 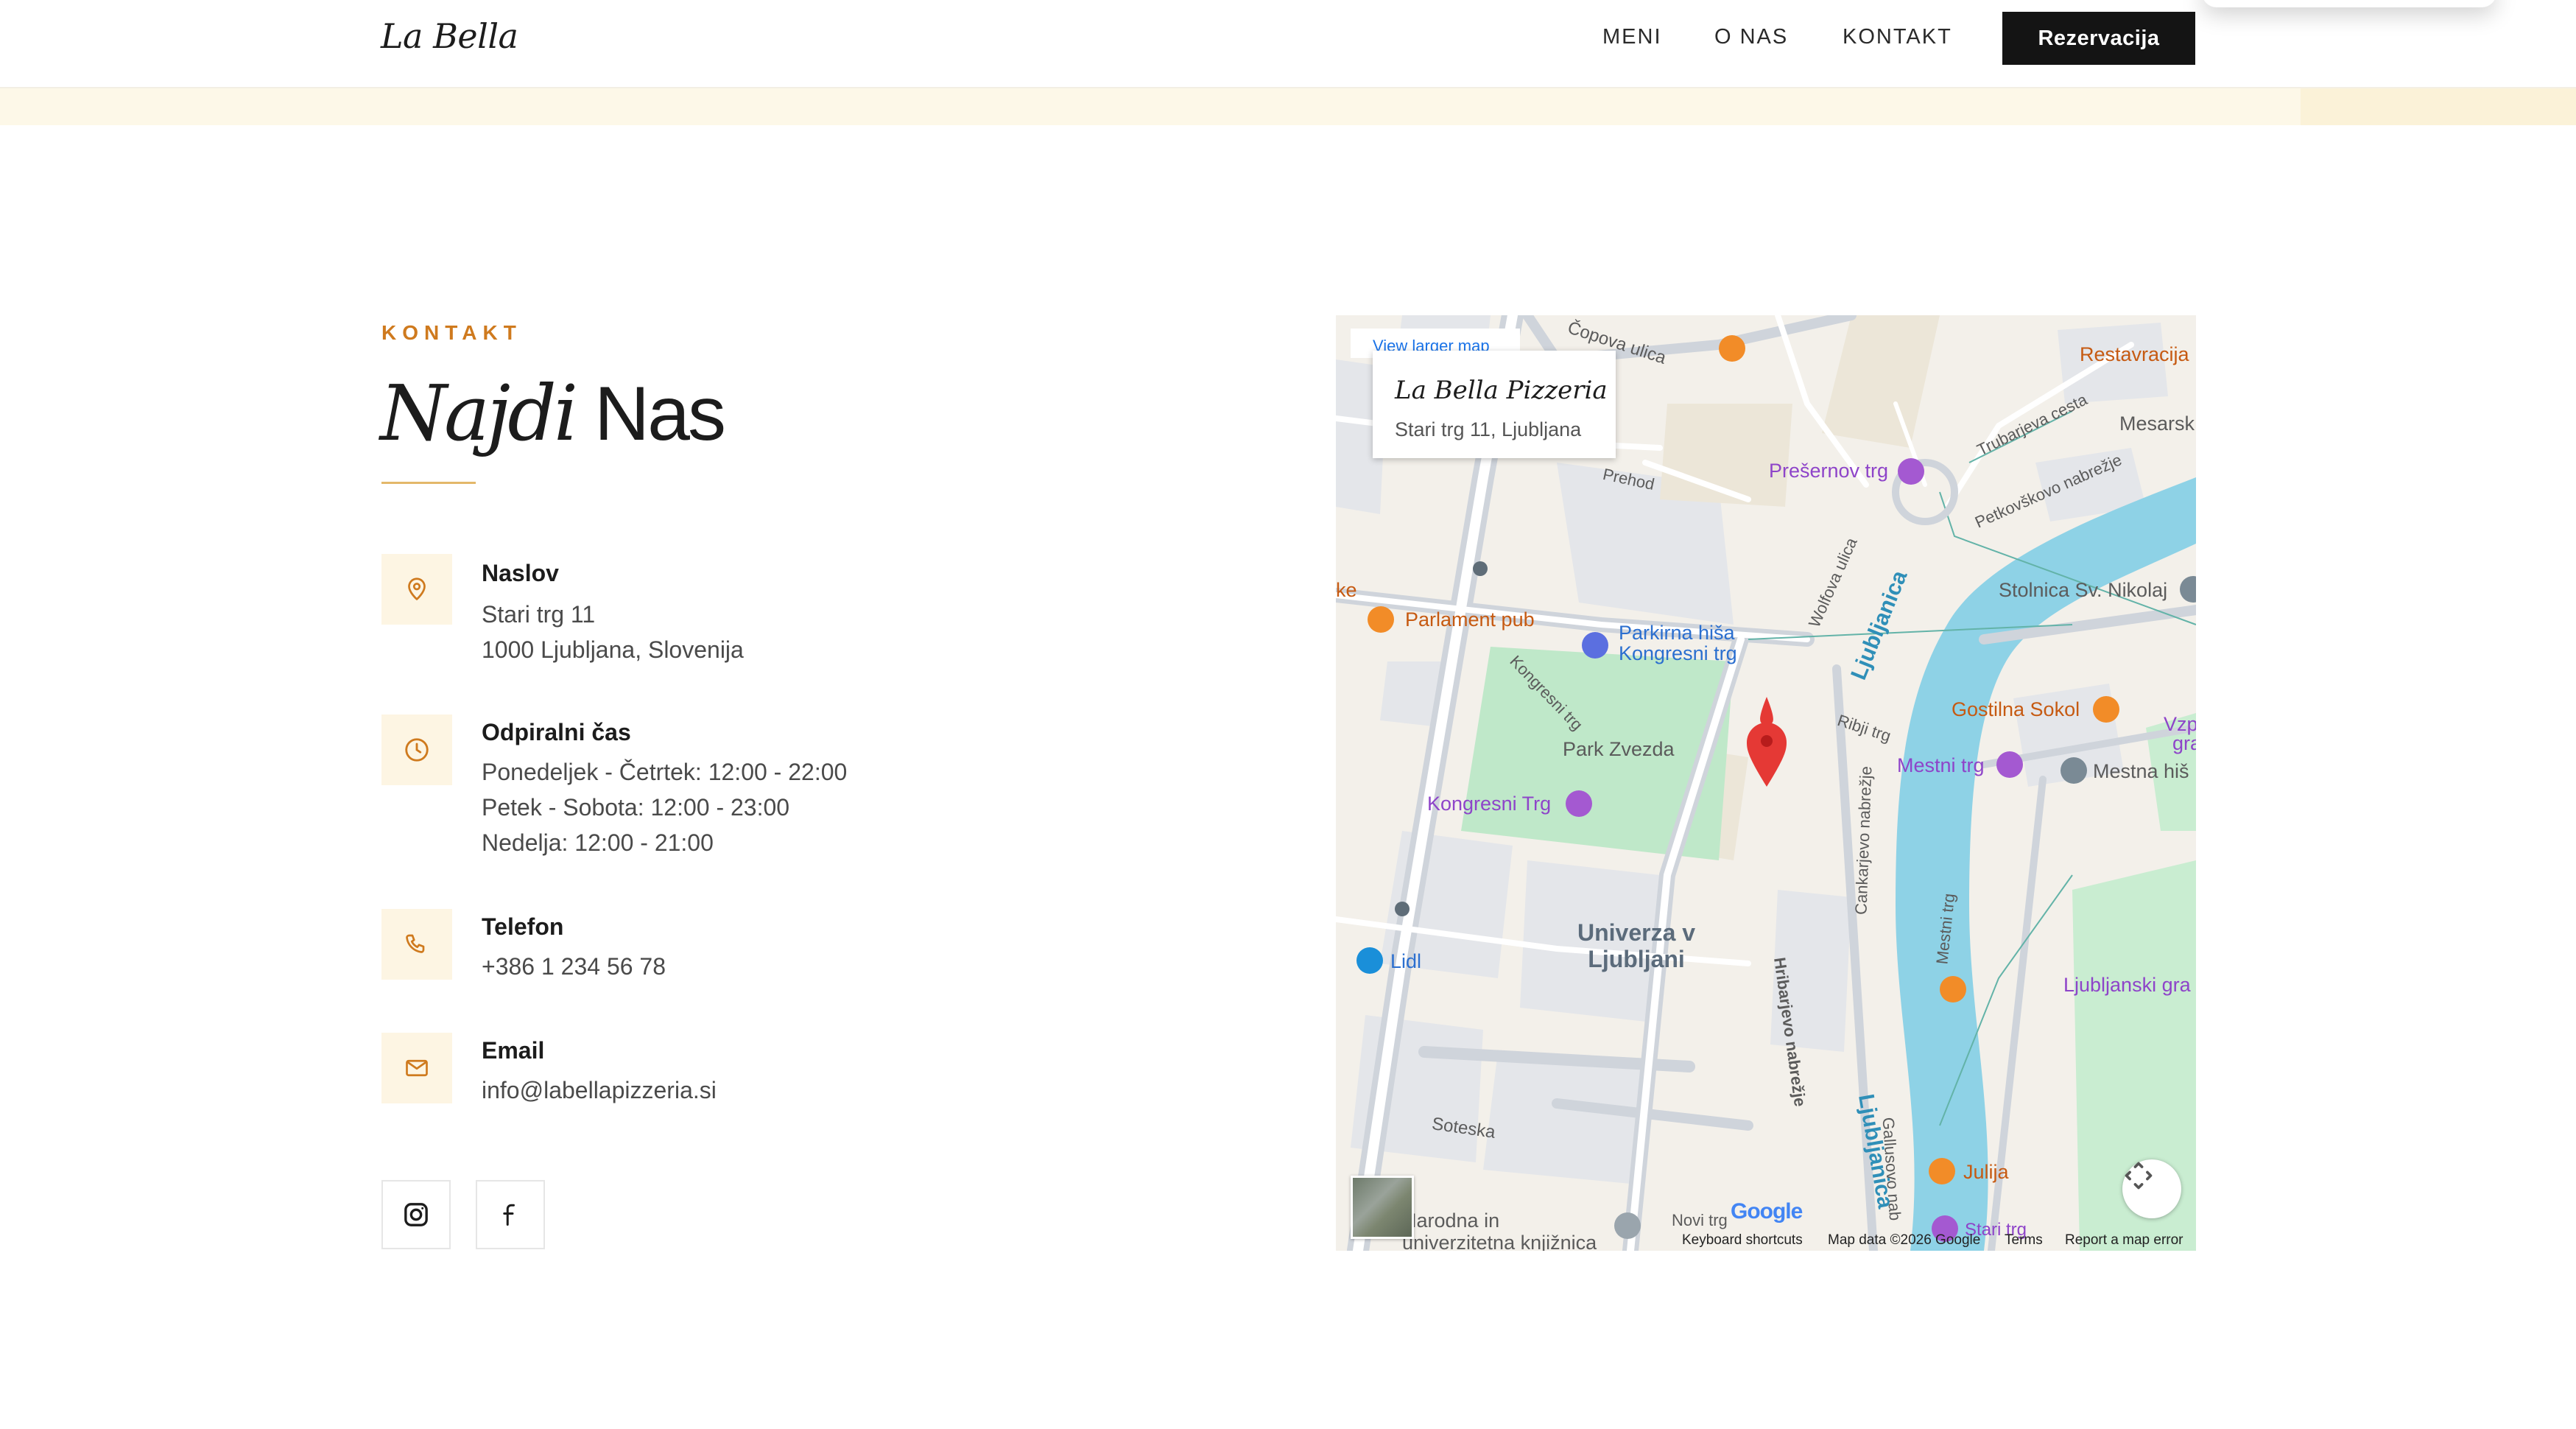 What do you see at coordinates (1406, 961) in the screenshot?
I see `map-label-lidl: Lidl` at bounding box center [1406, 961].